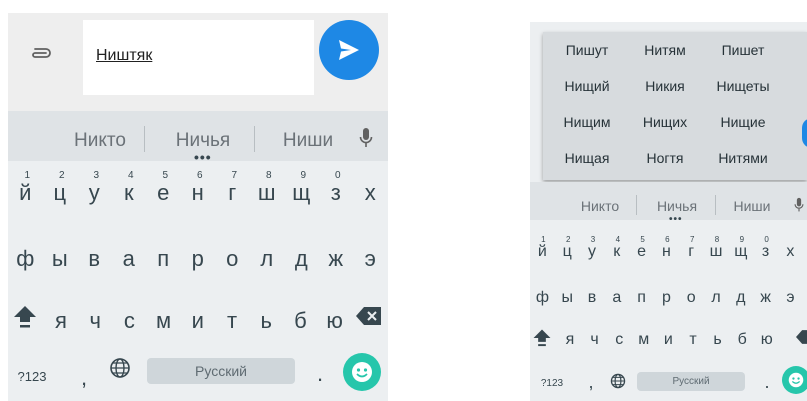 Image resolution: width=807 pixels, height=401 pixels. Describe the element at coordinates (743, 50) in the screenshot. I see `popup-suggestion: Пишет` at that location.